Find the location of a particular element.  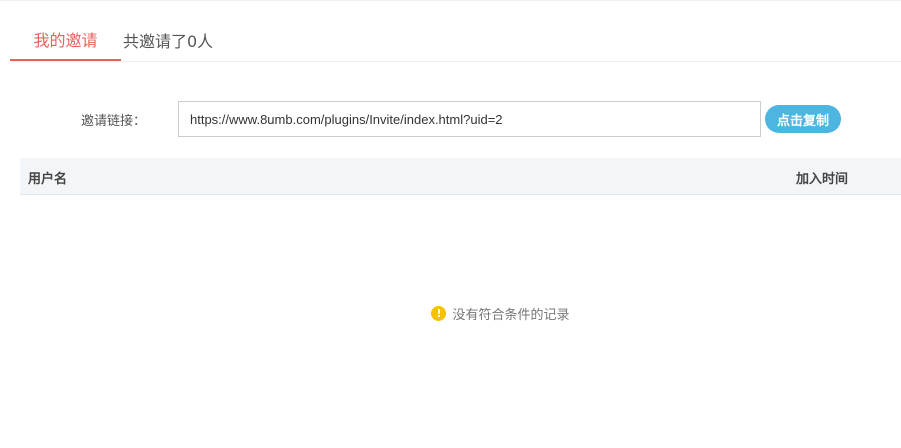

tab-bar: 我的邀请 共邀请了0人 is located at coordinates (455, 31).